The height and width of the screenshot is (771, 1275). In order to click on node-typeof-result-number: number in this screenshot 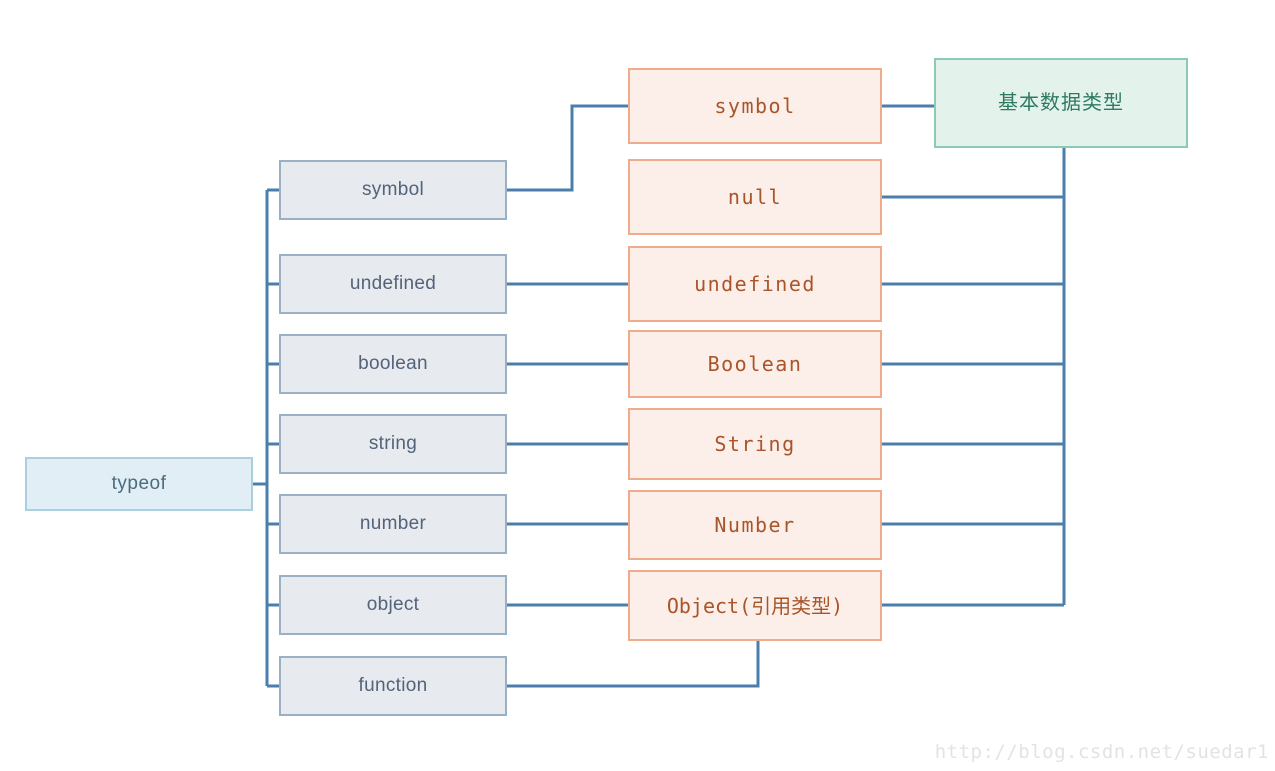, I will do `click(393, 524)`.